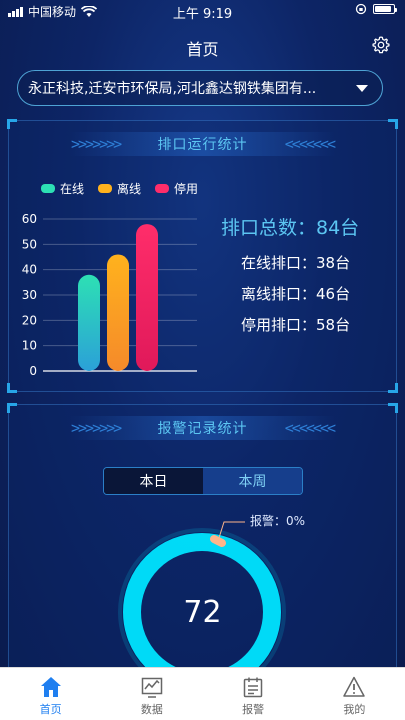 The image size is (405, 720). I want to click on y-tick-label: 30, so click(29, 295).